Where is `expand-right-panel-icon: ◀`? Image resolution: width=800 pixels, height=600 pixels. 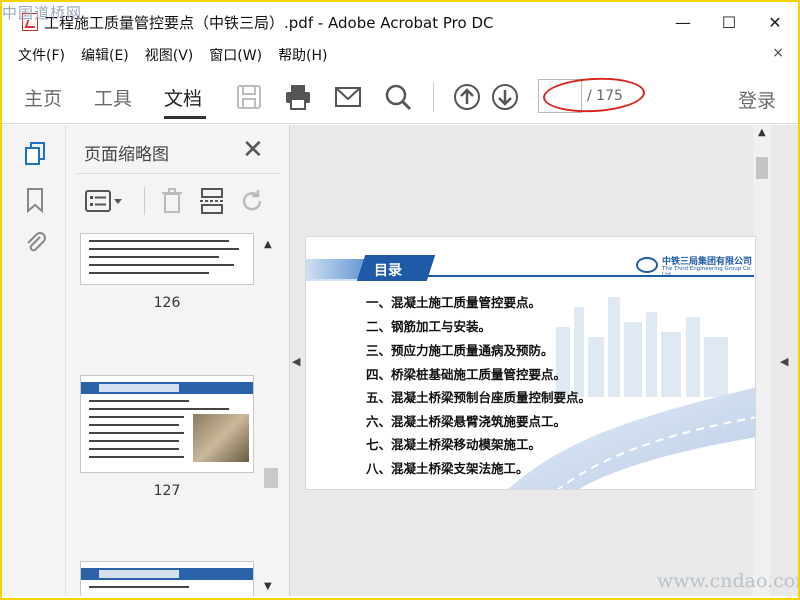 expand-right-panel-icon: ◀ is located at coordinates (784, 361).